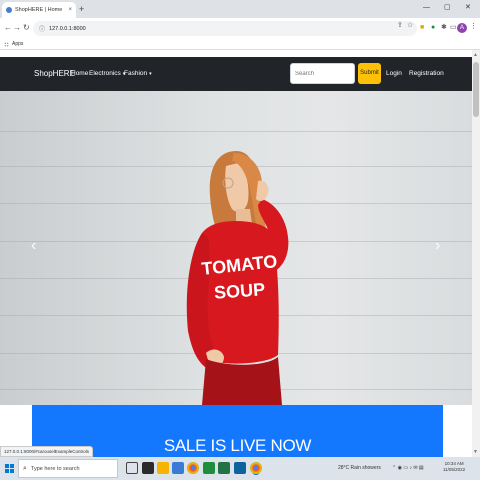  I want to click on back-icon: ←, so click(8, 28).